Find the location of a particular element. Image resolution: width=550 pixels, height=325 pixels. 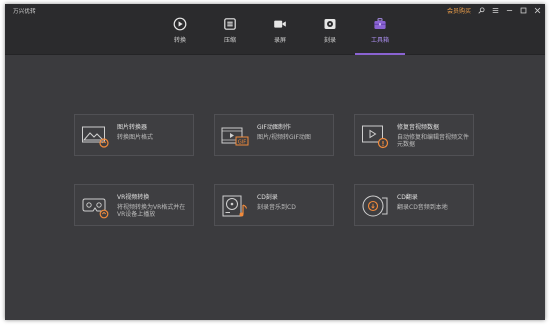

disc-icon is located at coordinates (330, 24).